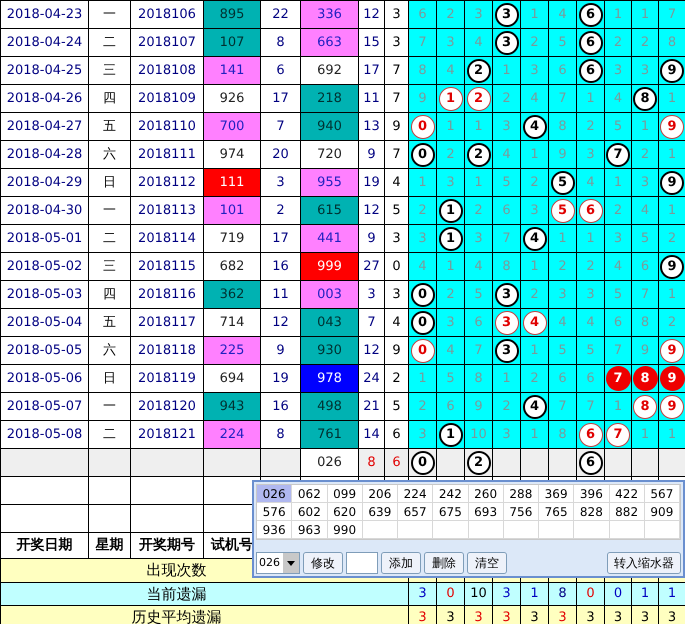 This screenshot has height=624, width=685. I want to click on draw-number-cell: 615, so click(329, 210).